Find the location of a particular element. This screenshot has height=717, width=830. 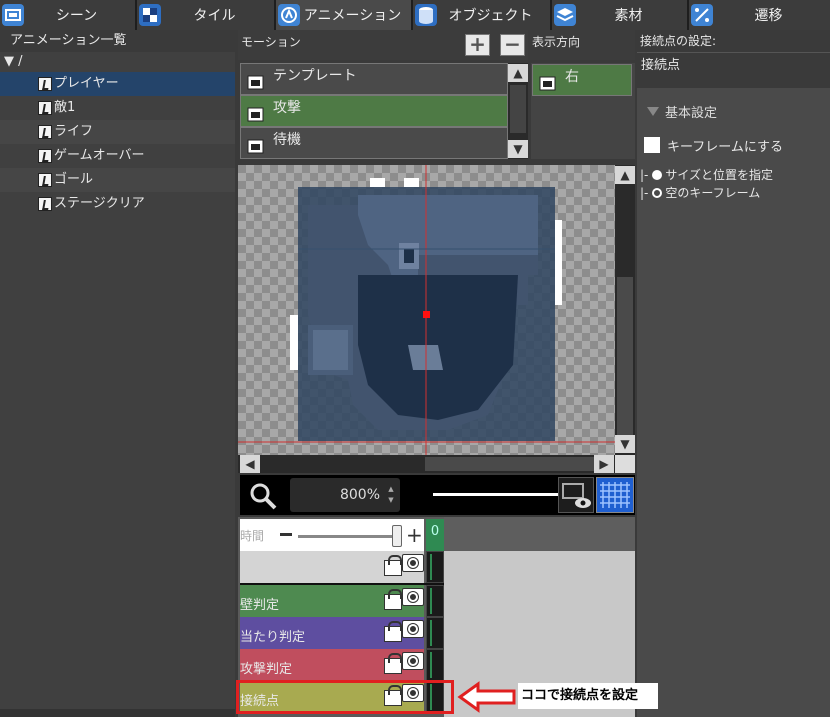

list-item: ゲームオーバー is located at coordinates (117, 156).